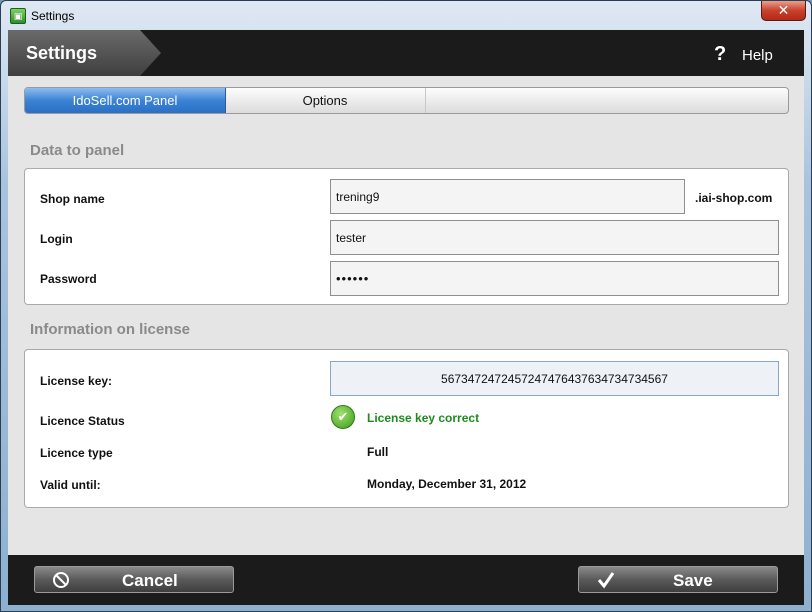  What do you see at coordinates (125, 100) in the screenshot?
I see `tab-idosell-panel: IdoSell.com Panel` at bounding box center [125, 100].